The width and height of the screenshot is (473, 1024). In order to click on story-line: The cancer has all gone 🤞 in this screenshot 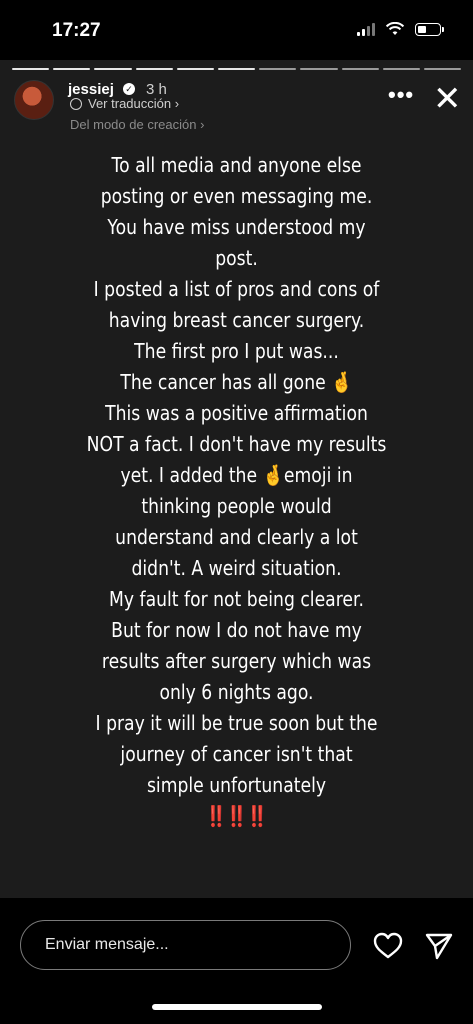, I will do `click(236, 382)`.